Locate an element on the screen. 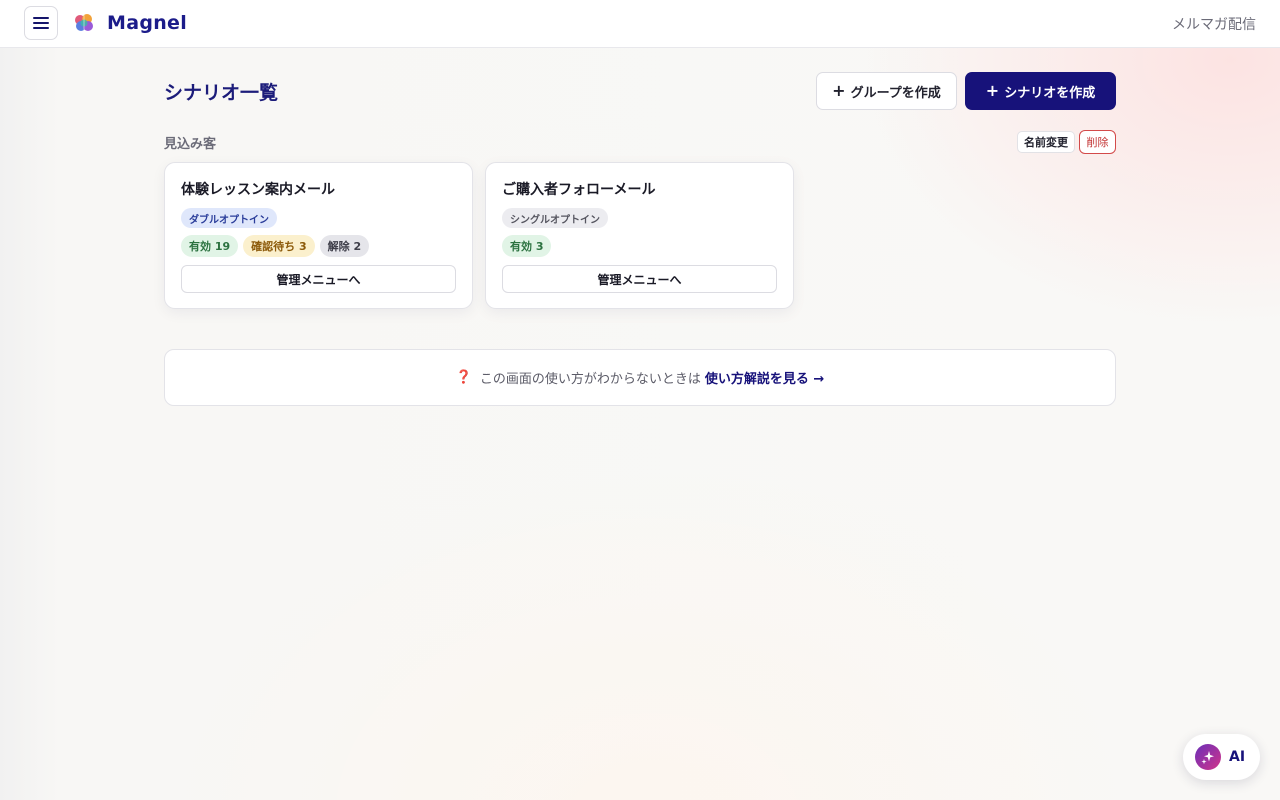 Image resolution: width=1280 pixels, height=800 pixels. group-name: 見込み客 is located at coordinates (190, 144).